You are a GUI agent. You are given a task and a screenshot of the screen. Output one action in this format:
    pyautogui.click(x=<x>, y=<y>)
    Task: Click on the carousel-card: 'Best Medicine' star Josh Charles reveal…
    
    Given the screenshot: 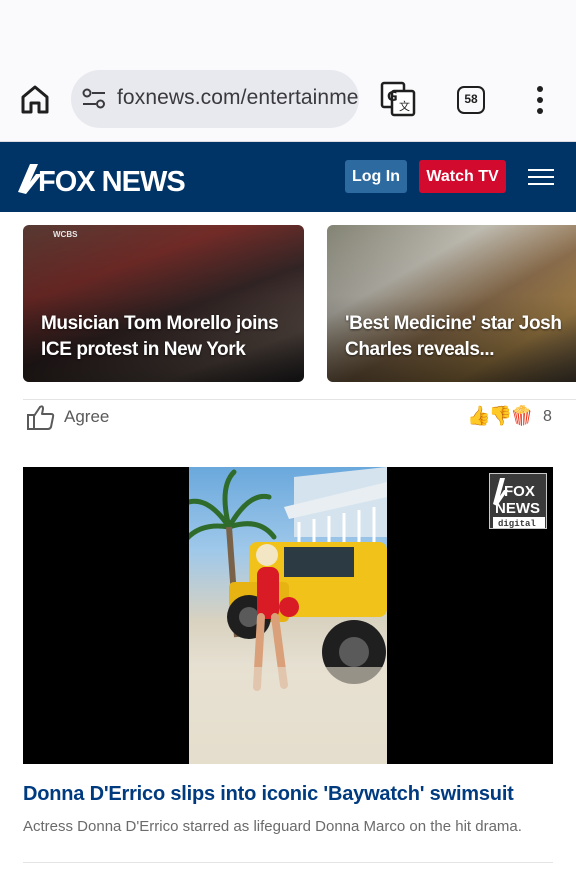 What is the action you would take?
    pyautogui.click(x=451, y=303)
    